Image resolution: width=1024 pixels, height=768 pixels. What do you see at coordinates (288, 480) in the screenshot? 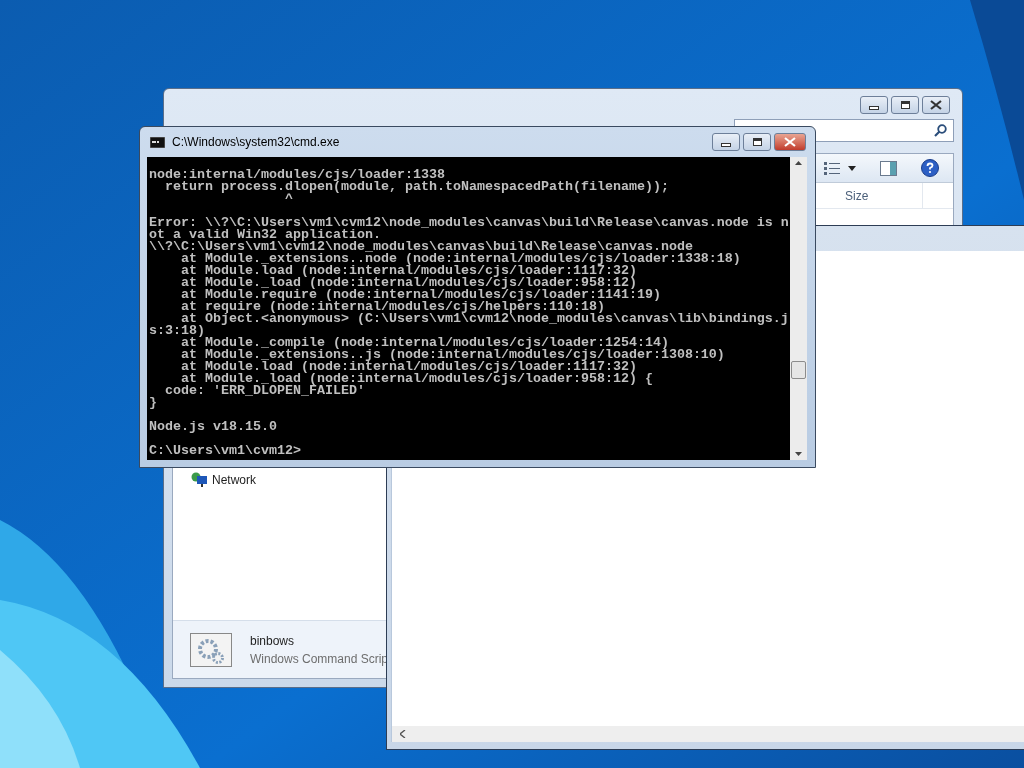
I see `nav-item: Network` at bounding box center [288, 480].